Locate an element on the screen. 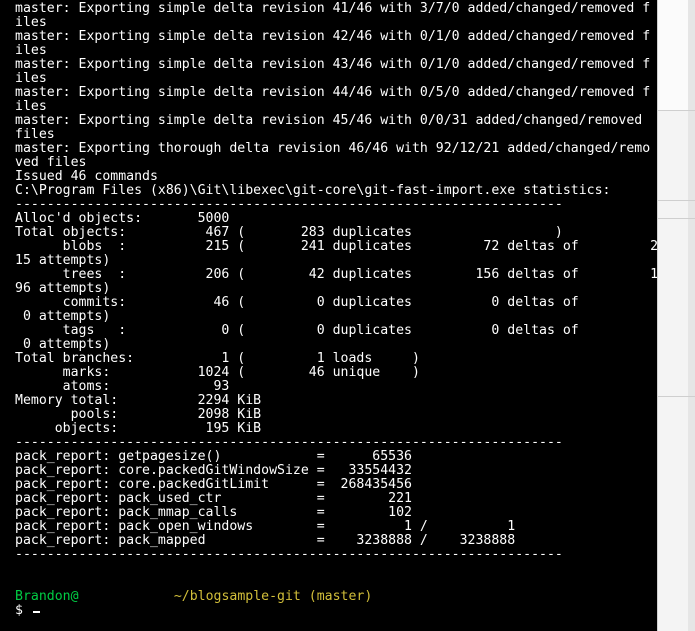 This screenshot has height=631, width=695. command-input-line: $ is located at coordinates (336, 611).